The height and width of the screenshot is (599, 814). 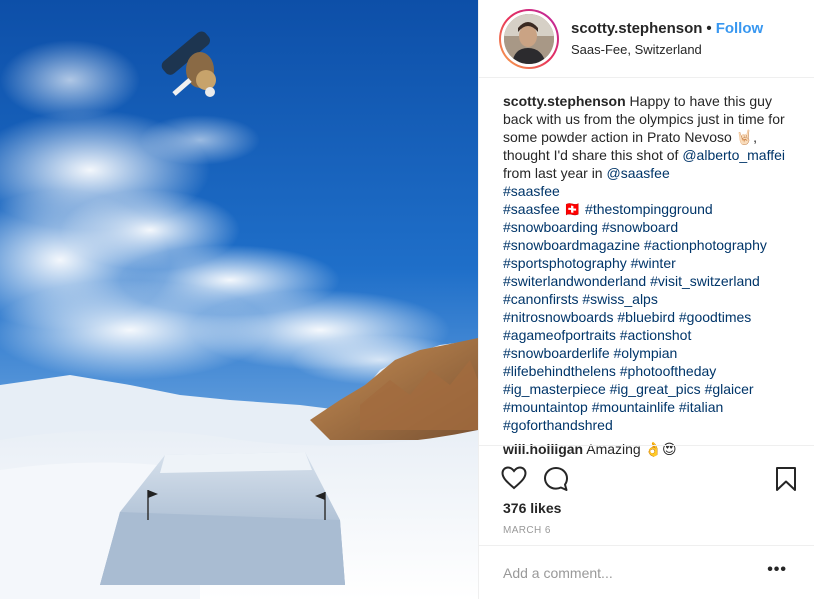 I want to click on hashtag-line: #mountaintop #mountainlife #italian, so click(x=653, y=407).